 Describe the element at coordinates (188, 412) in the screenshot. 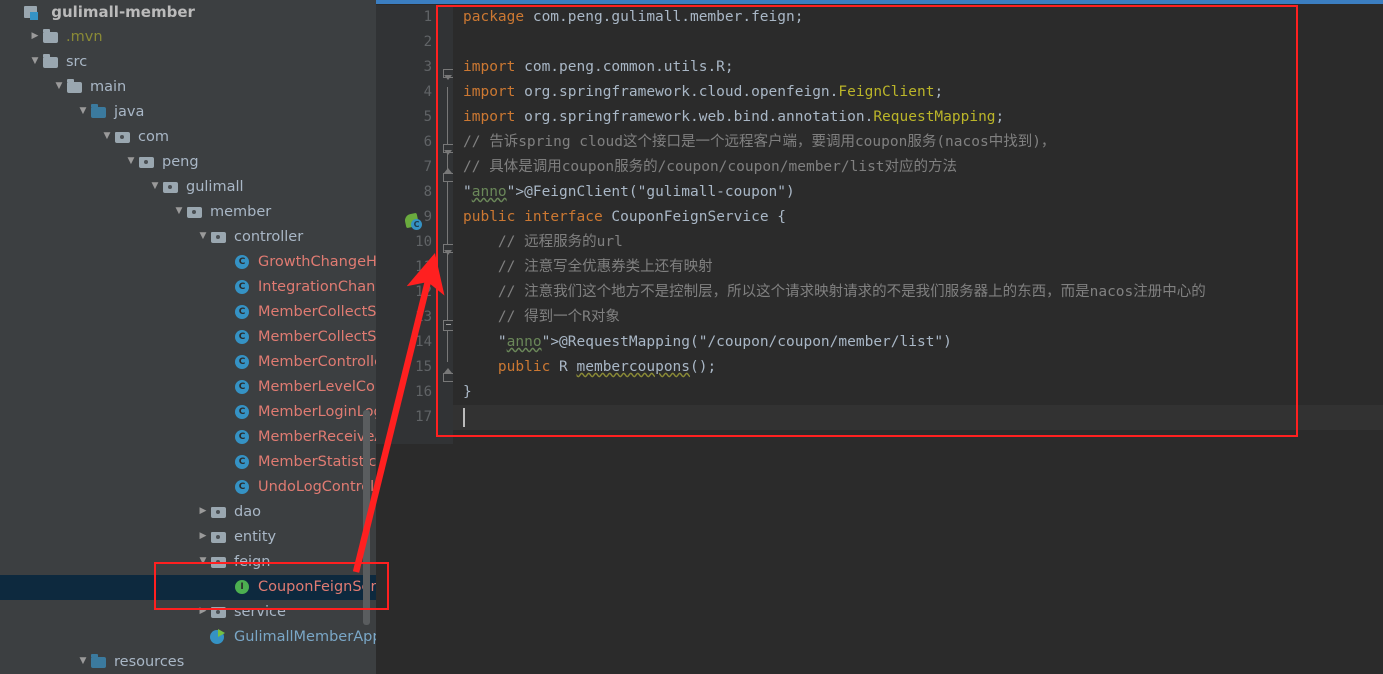

I see `tree-item-memberloginlogcontroller: MemberLoginLogController` at that location.